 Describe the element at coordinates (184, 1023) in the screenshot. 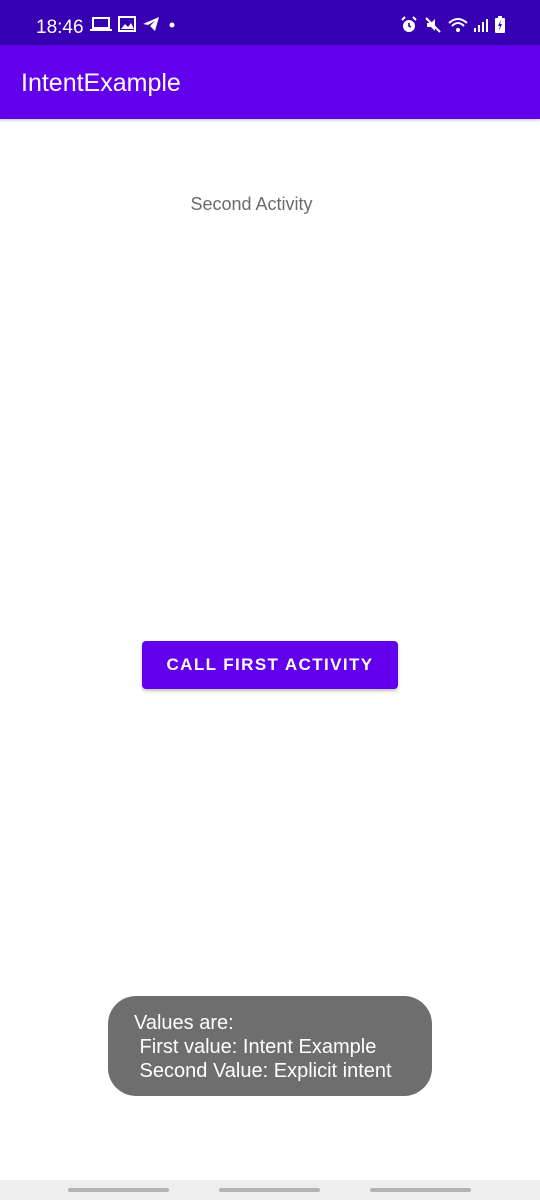

I see `toast-line-1: Values are:` at that location.